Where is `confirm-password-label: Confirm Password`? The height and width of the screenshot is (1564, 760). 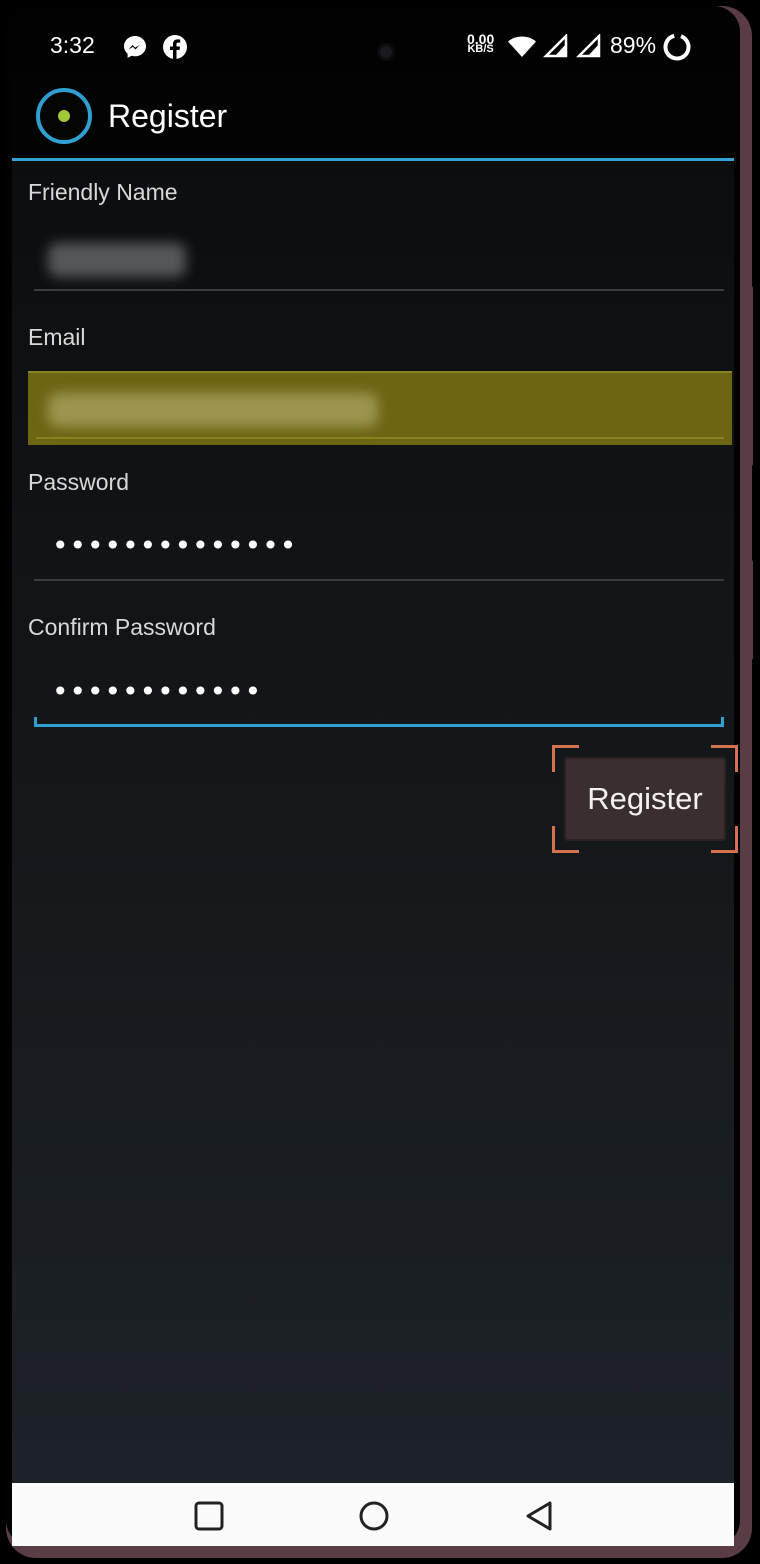
confirm-password-label: Confirm Password is located at coordinates (122, 627).